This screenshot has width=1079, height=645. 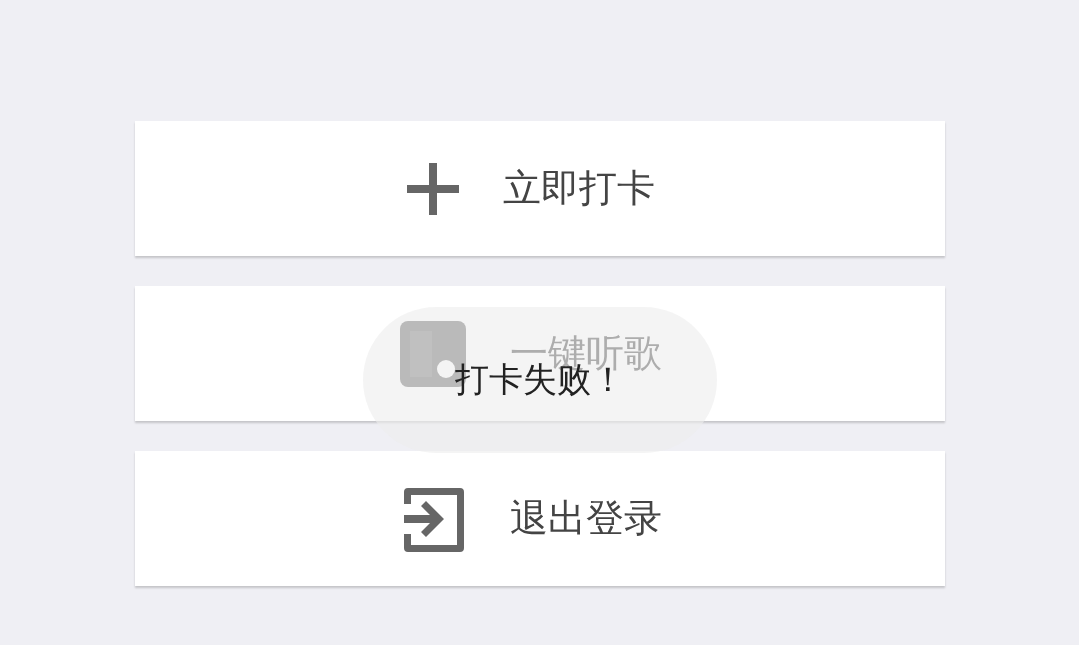 I want to click on action-label: 退出登录, so click(x=586, y=518).